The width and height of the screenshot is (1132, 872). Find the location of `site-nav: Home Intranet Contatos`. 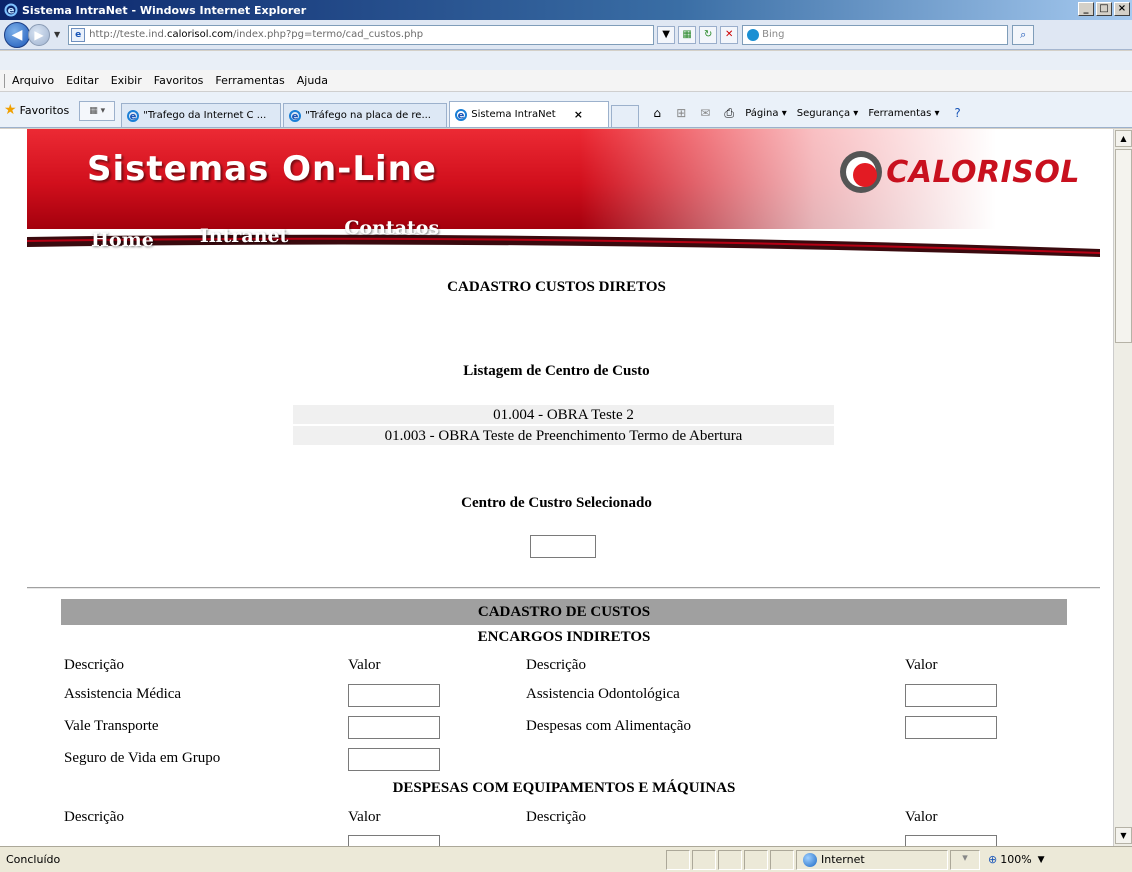

site-nav: Home Intranet Contatos is located at coordinates (265, 234).